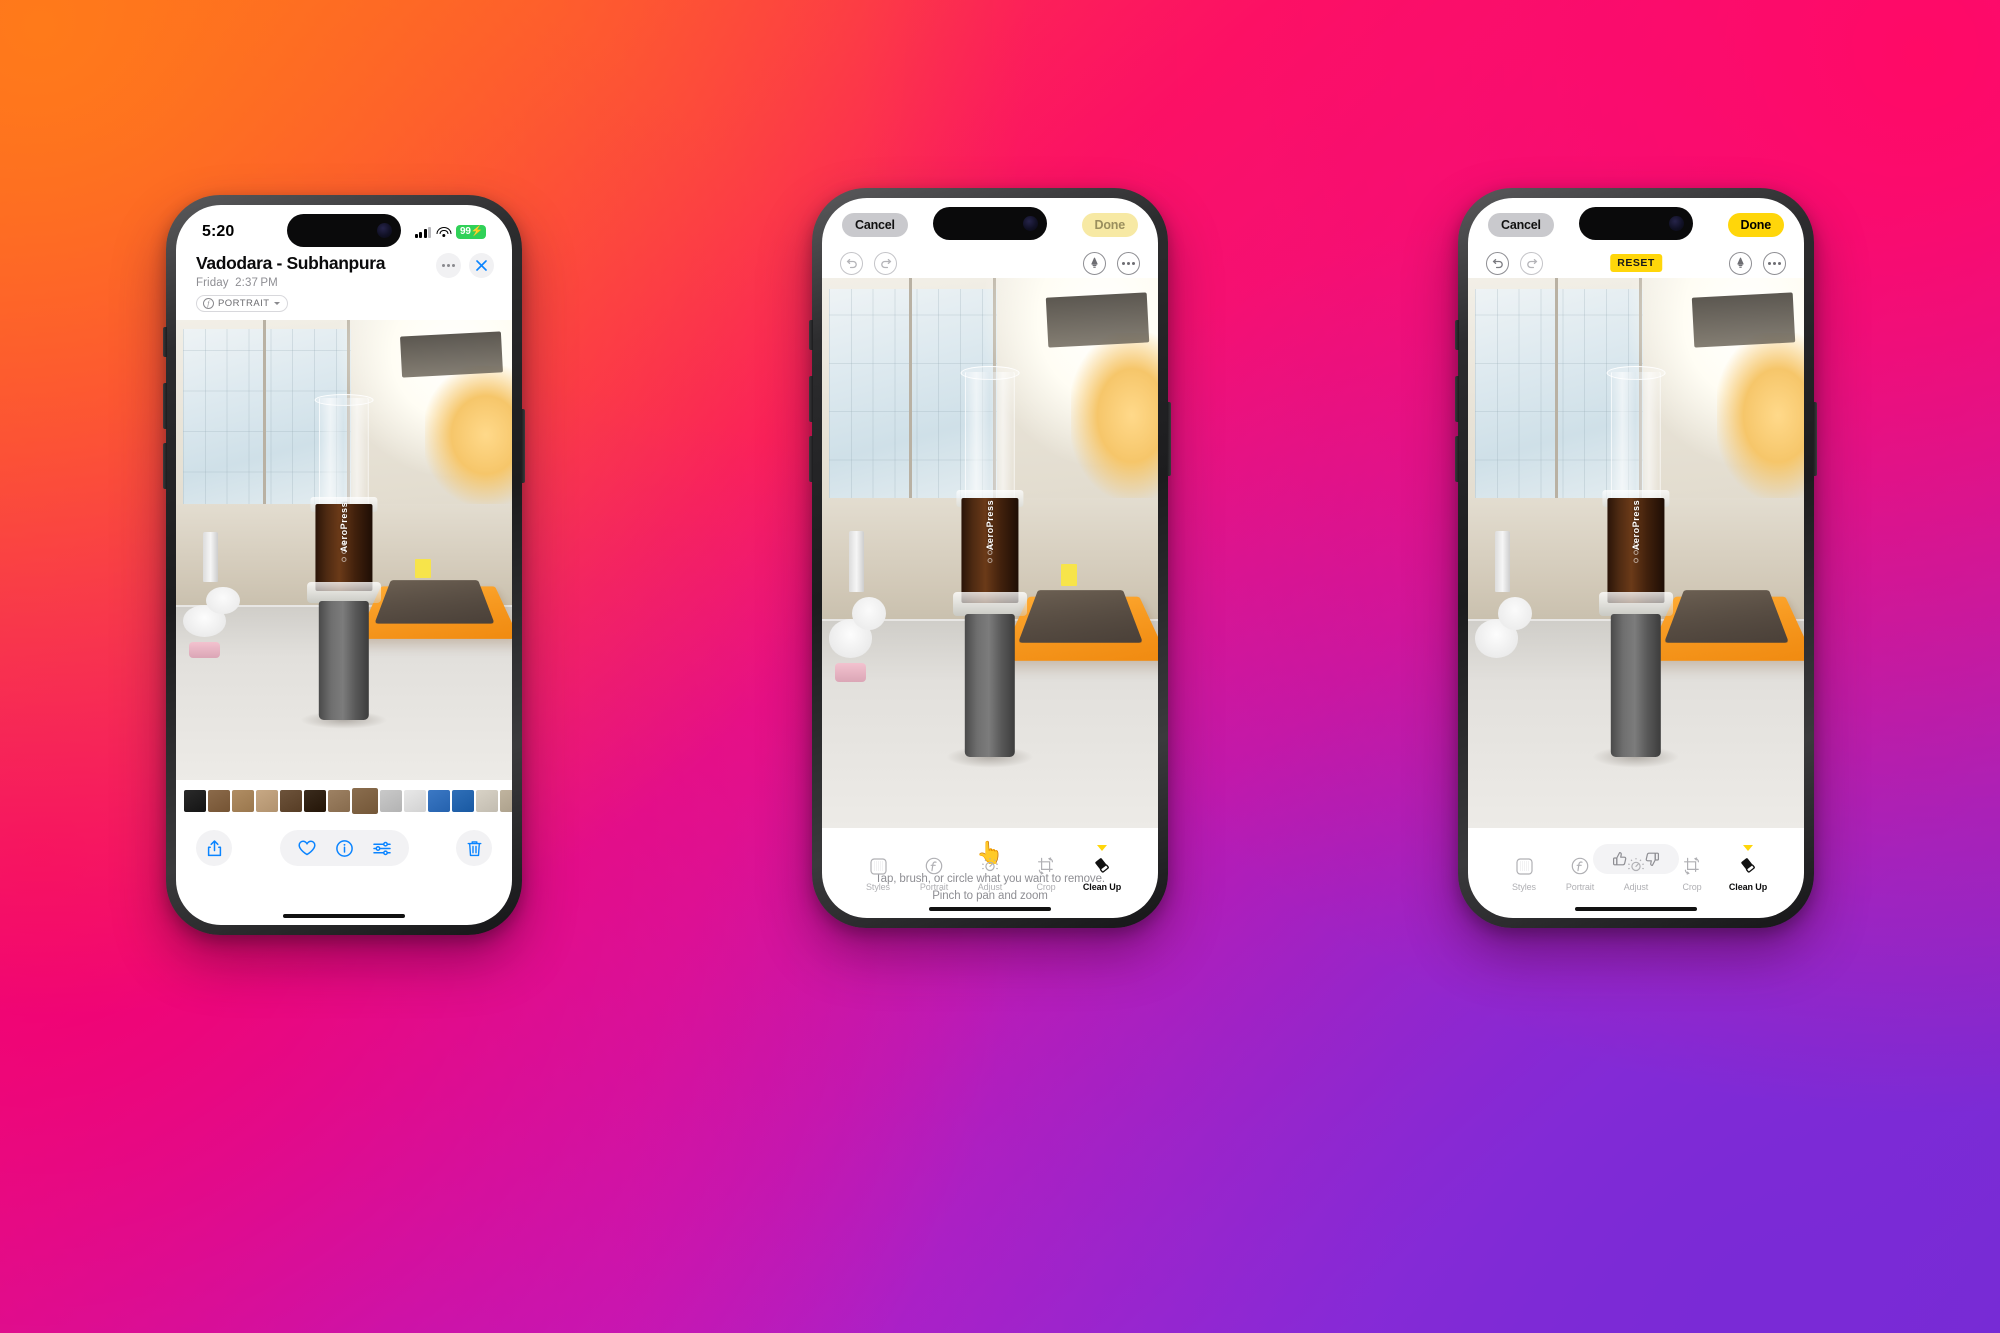 The height and width of the screenshot is (1333, 2000). I want to click on undo-icon, so click(851, 263).